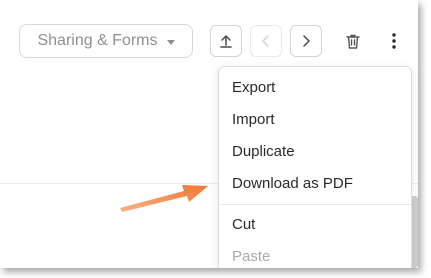 The width and height of the screenshot is (431, 278). I want to click on more-vertical-icon, so click(394, 41).